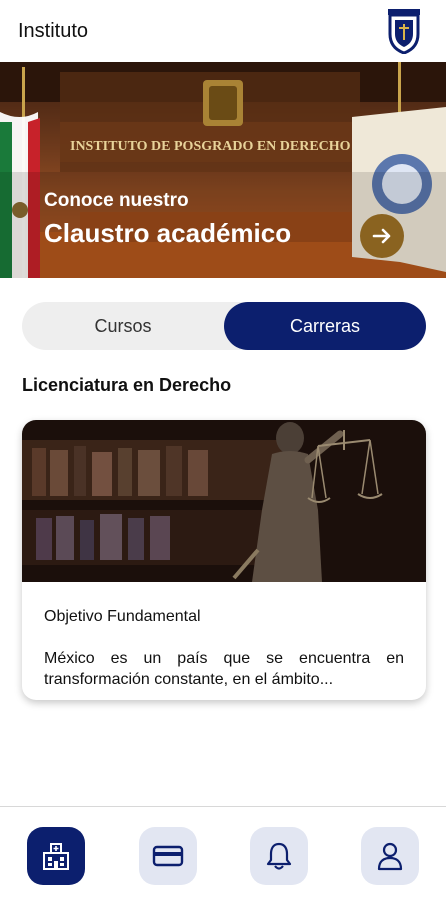 This screenshot has width=446, height=900. What do you see at coordinates (223, 853) in the screenshot?
I see `bottom-tab-bar` at bounding box center [223, 853].